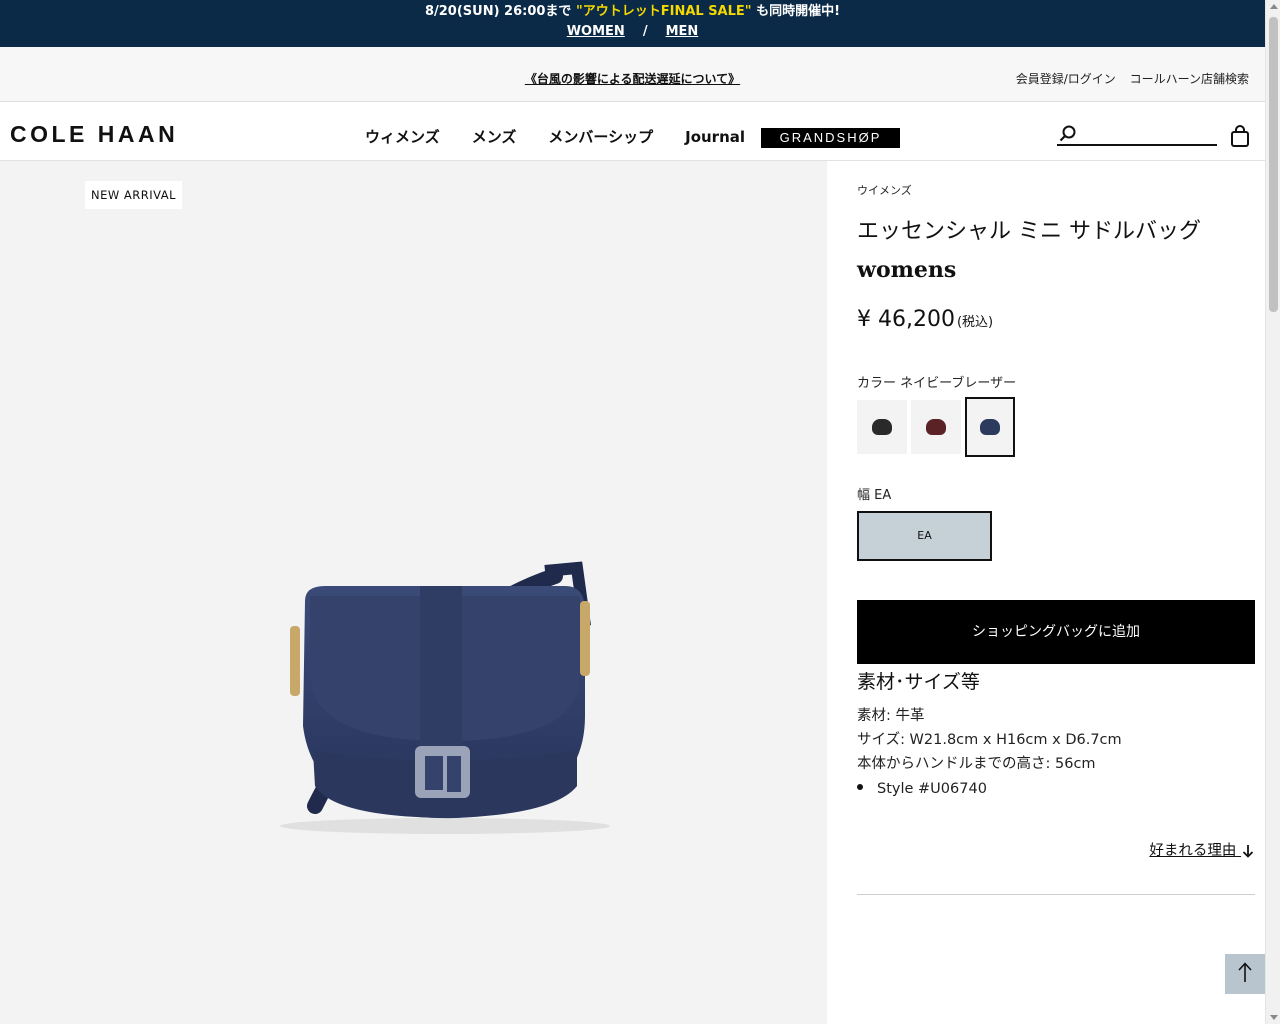  I want to click on width-option-ea: EA, so click(924, 536).